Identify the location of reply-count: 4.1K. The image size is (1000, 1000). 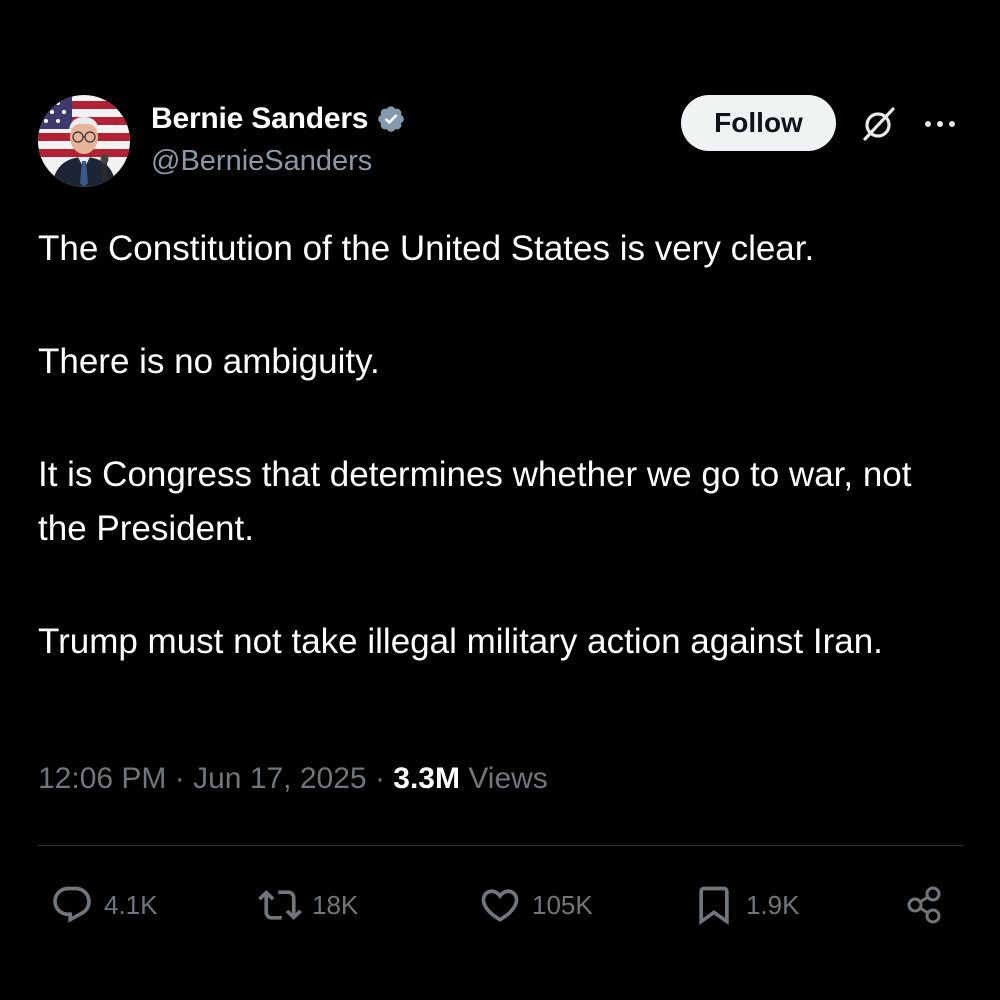
(131, 904).